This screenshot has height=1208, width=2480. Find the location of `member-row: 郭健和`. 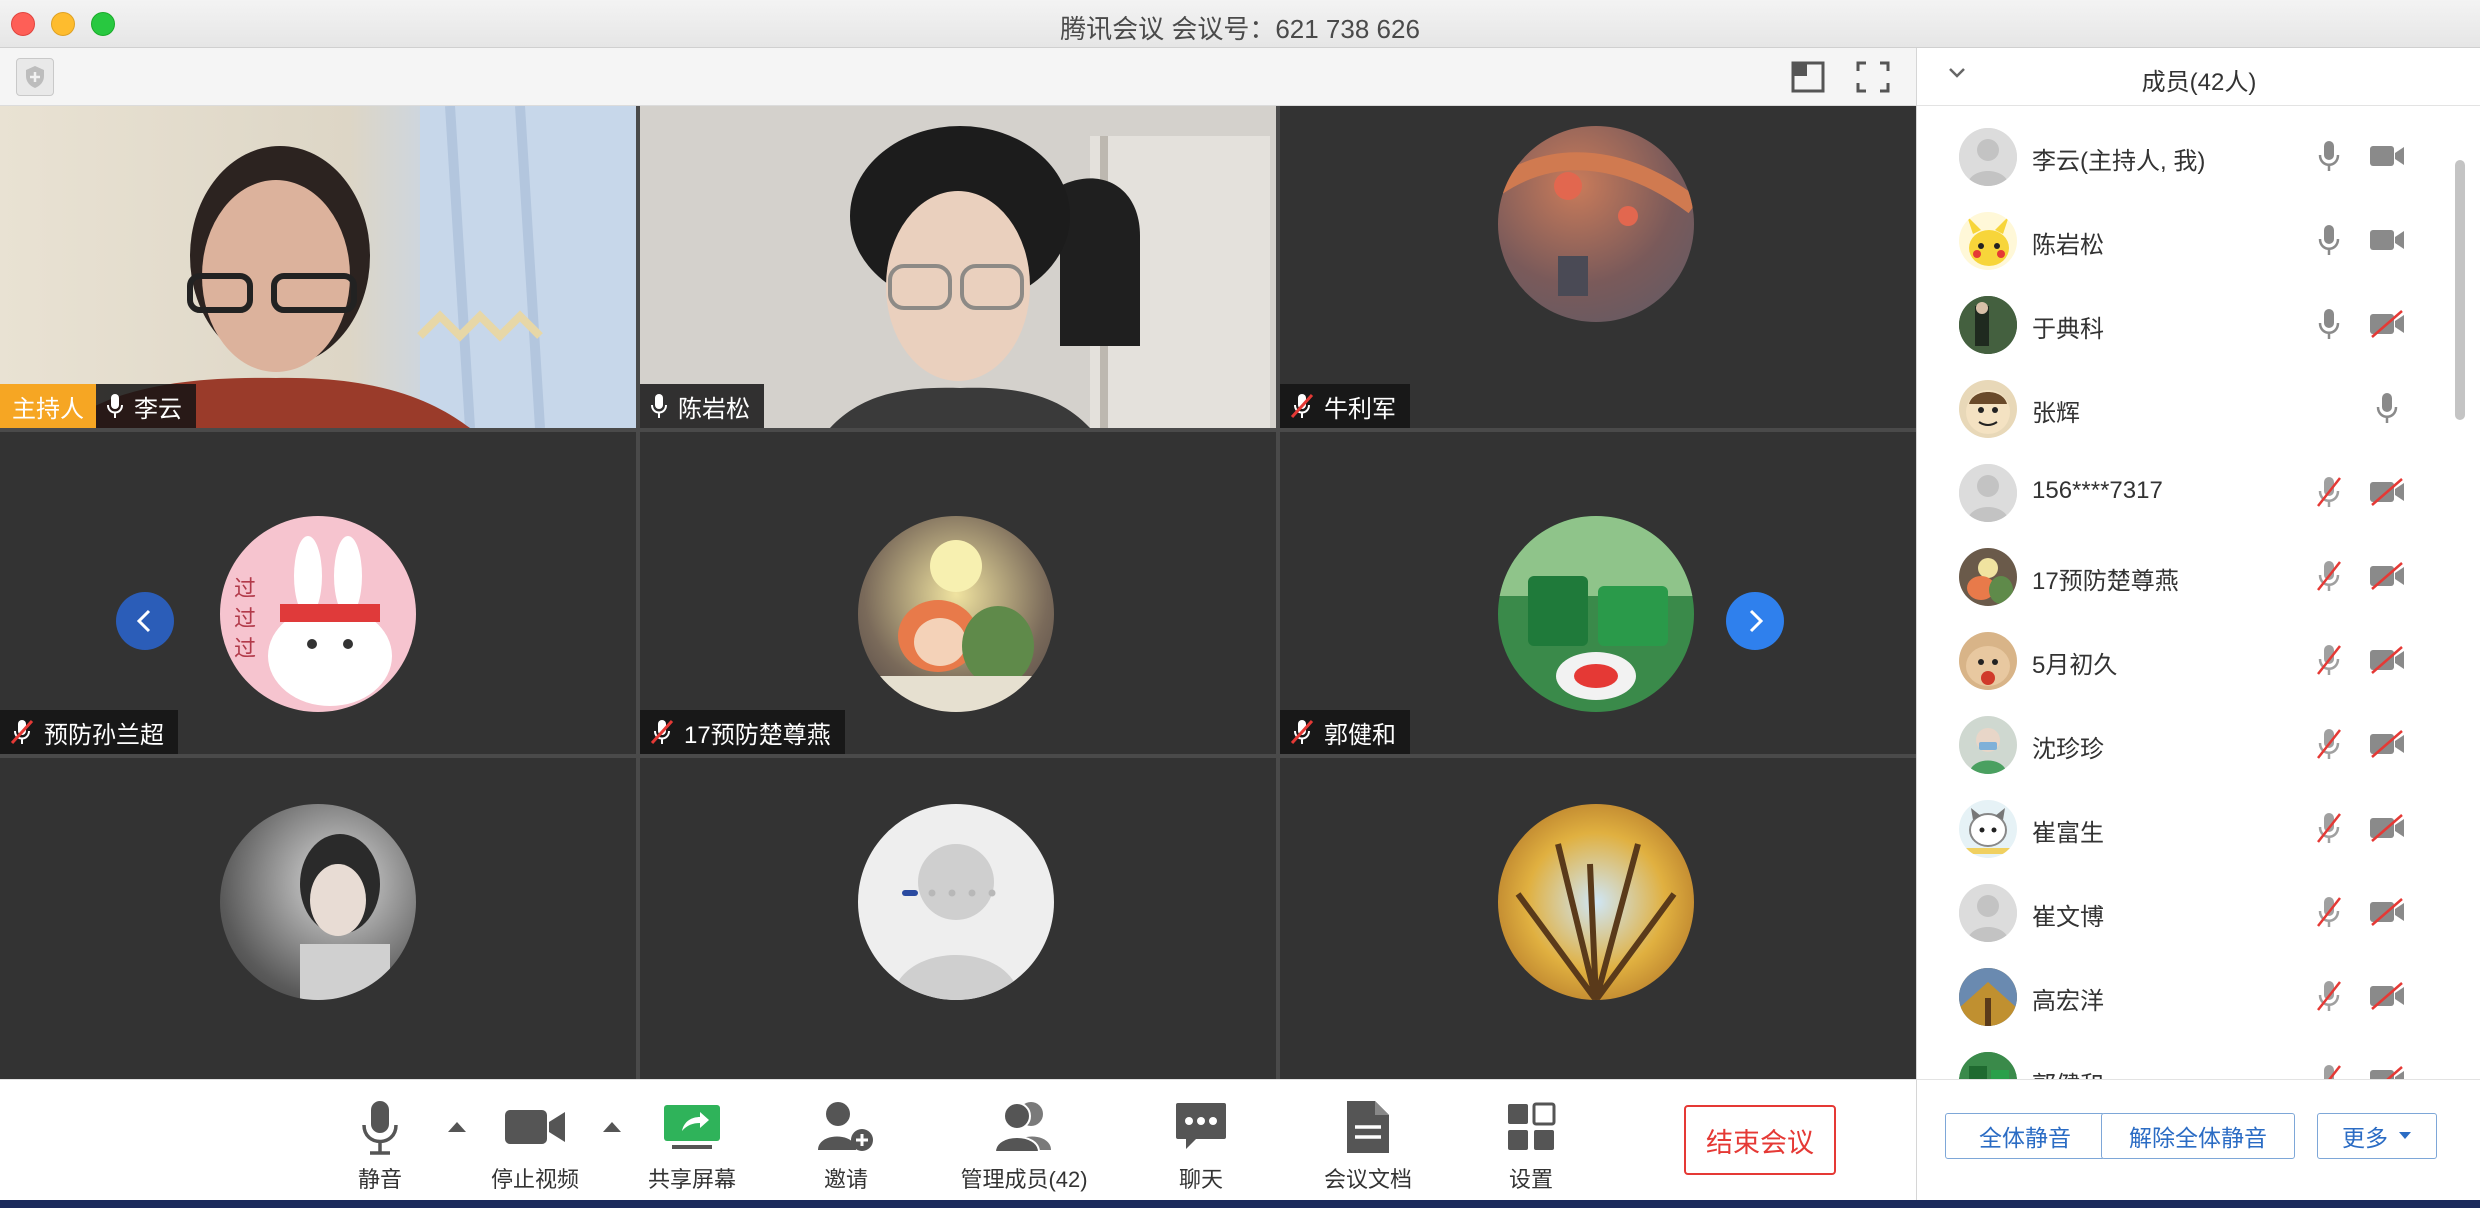

member-row: 郭健和 is located at coordinates (2187, 1057).